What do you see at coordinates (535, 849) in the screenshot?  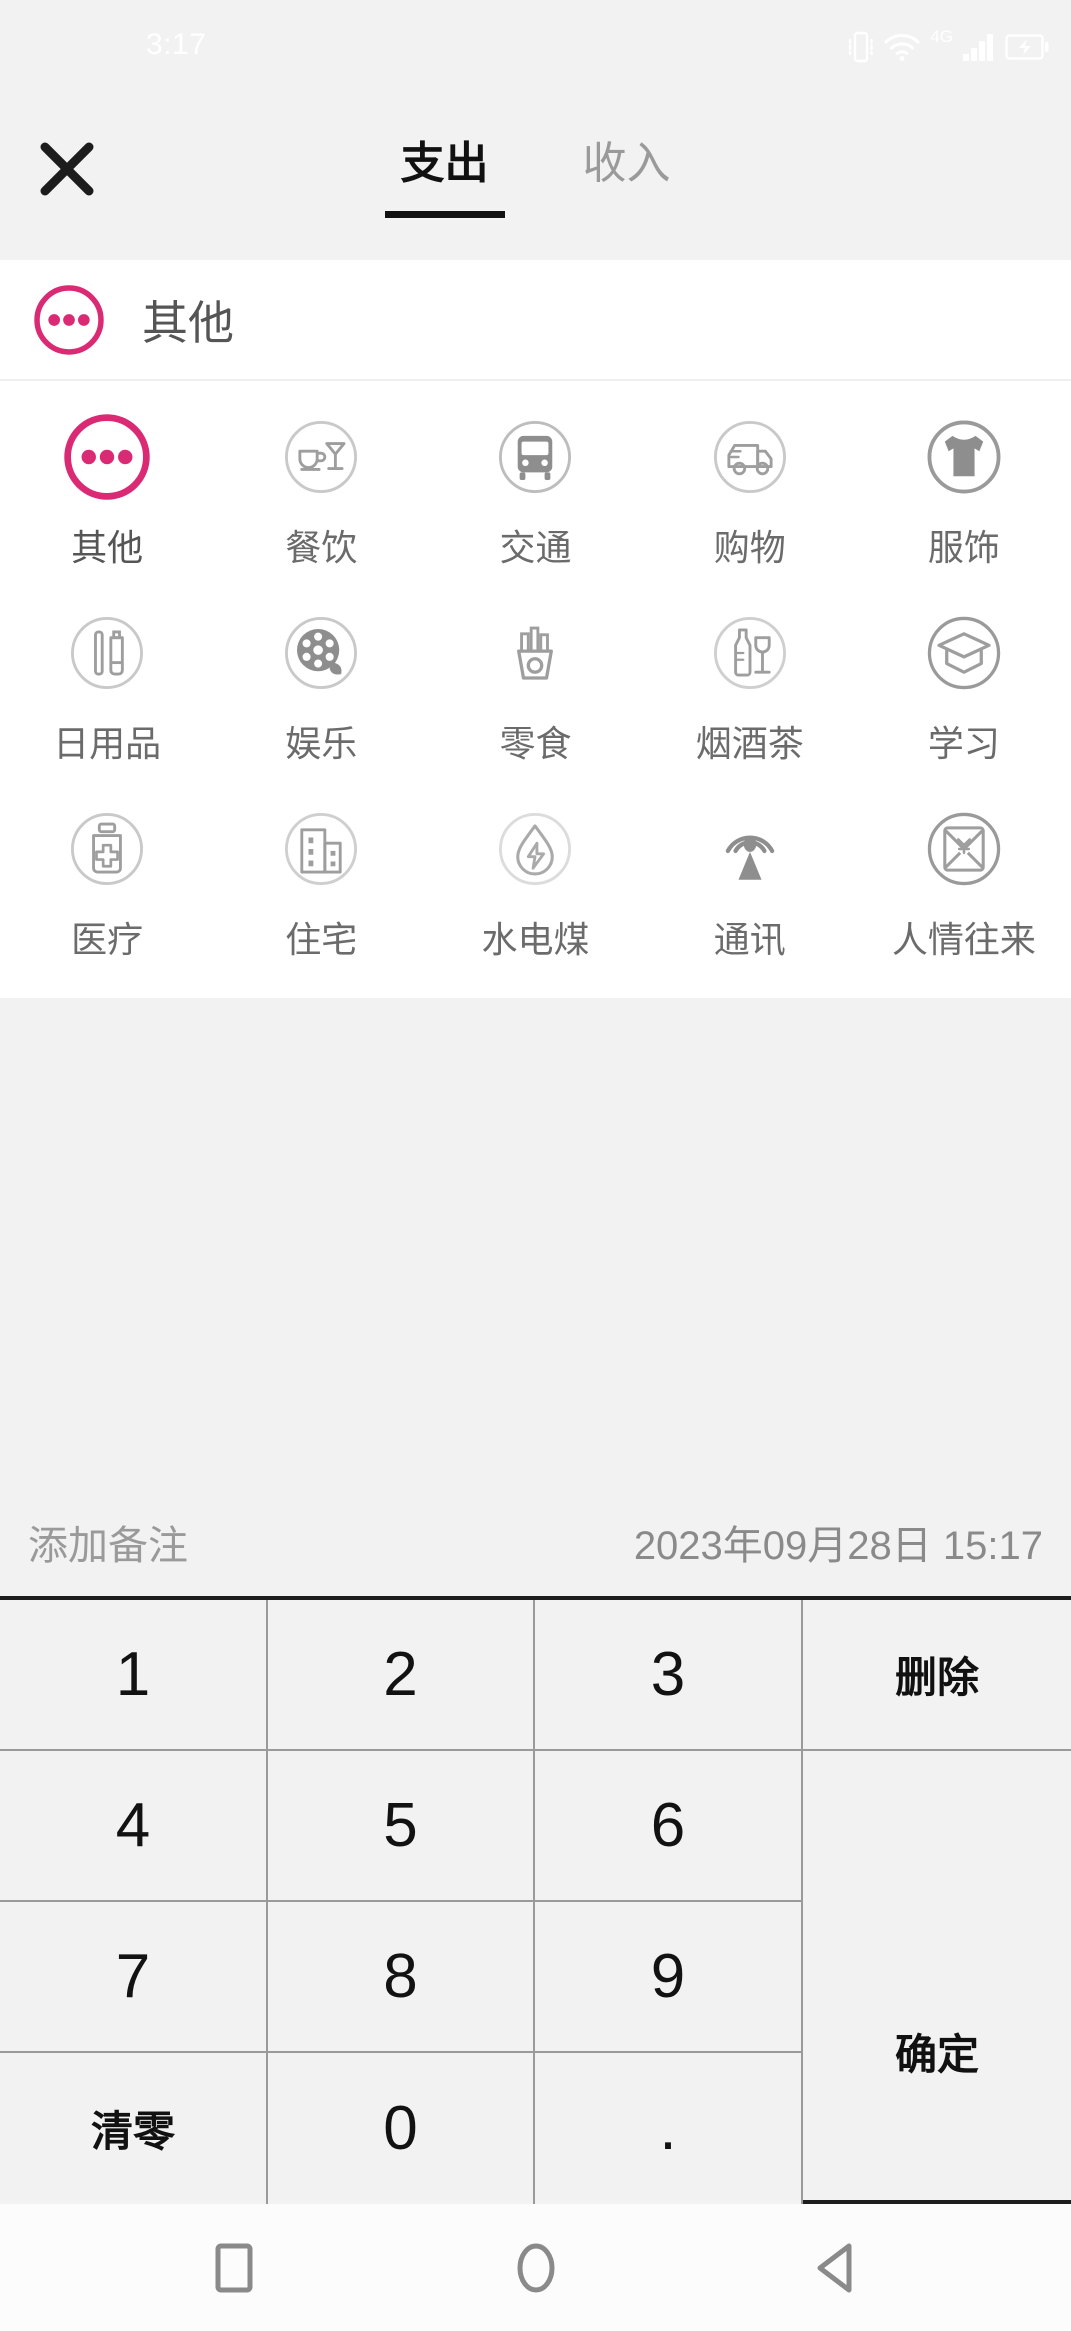 I see `utility-drop-icon` at bounding box center [535, 849].